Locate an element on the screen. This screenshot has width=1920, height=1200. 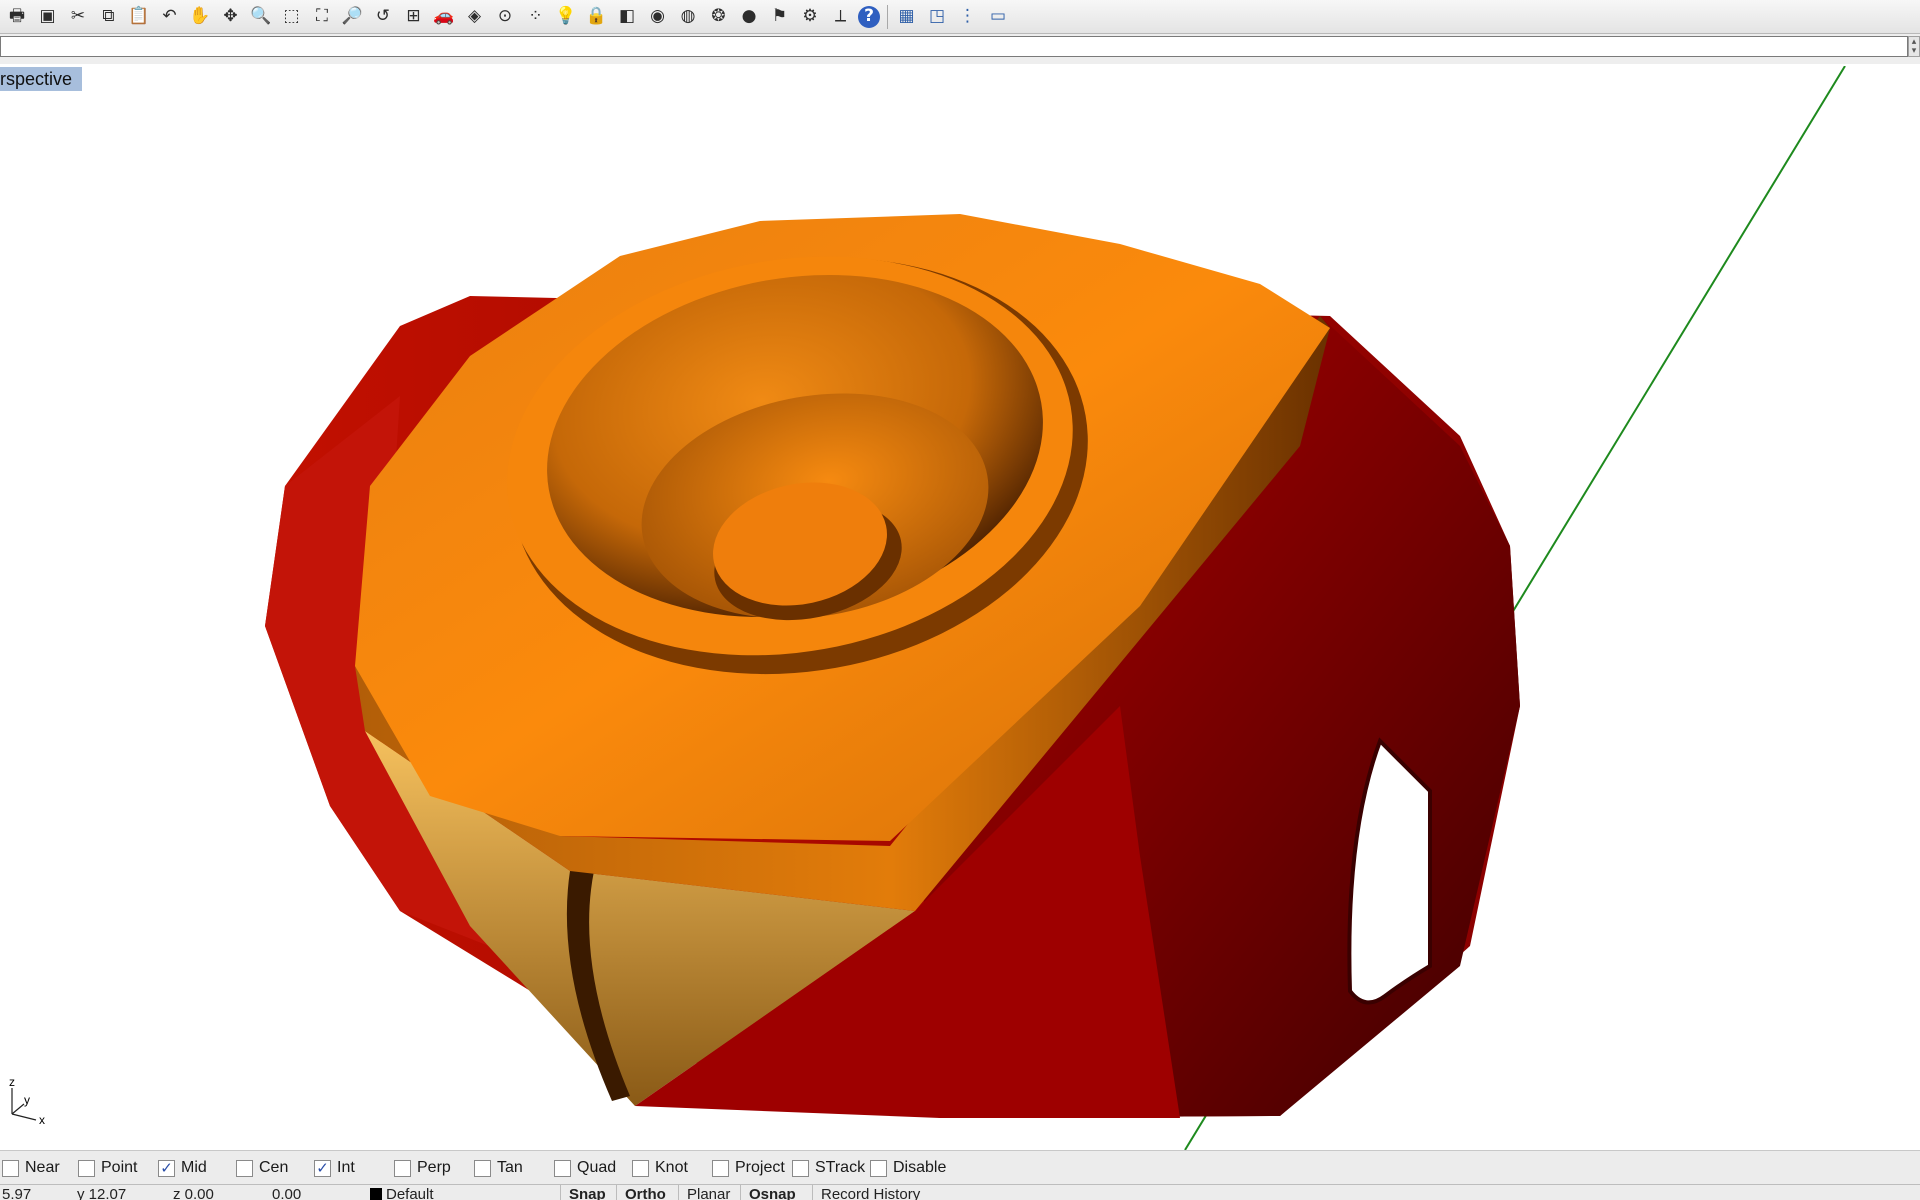
osnap-quad: Quad is located at coordinates (585, 1168).